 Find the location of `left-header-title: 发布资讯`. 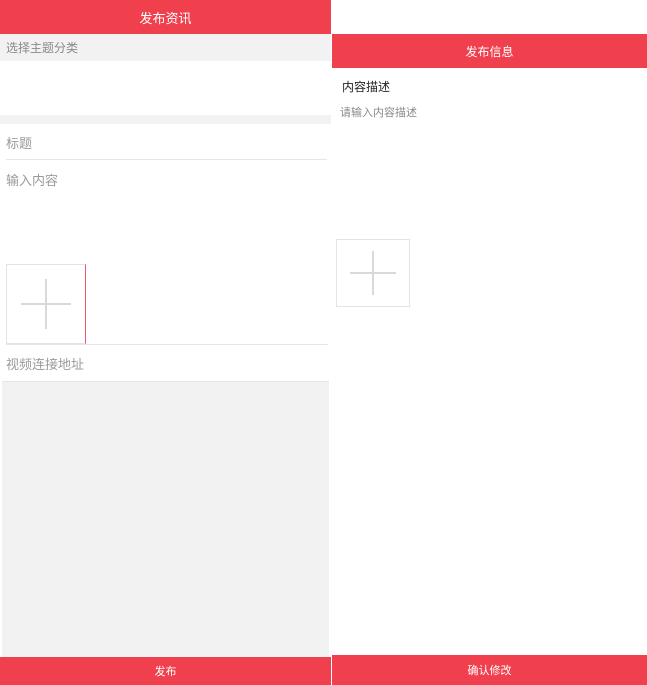

left-header-title: 发布资讯 is located at coordinates (165, 17).